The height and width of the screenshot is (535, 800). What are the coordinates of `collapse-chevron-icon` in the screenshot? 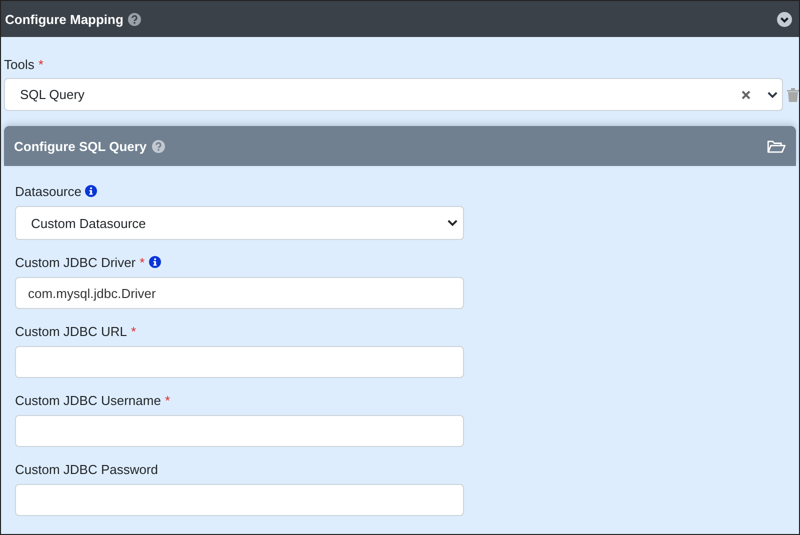 It's located at (784, 19).